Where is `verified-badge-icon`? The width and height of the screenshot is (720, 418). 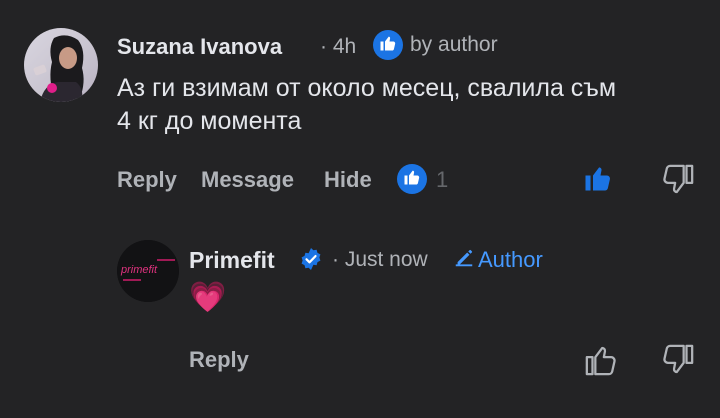
verified-badge-icon is located at coordinates (311, 261).